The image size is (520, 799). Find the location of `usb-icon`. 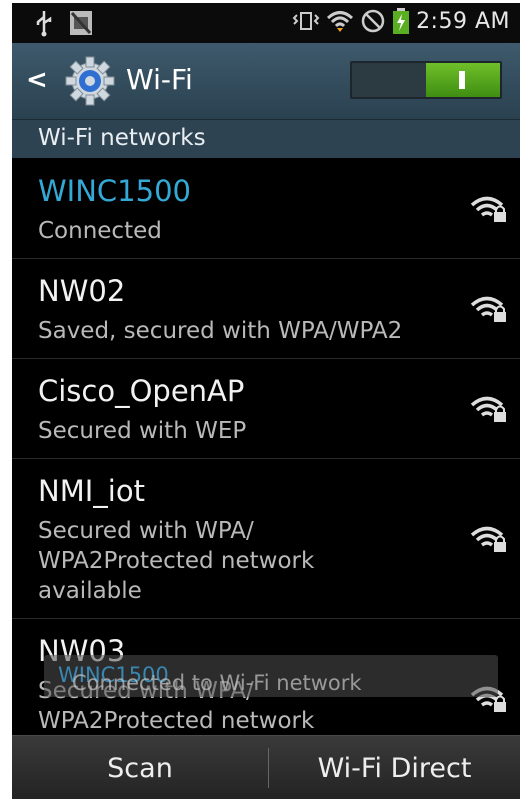

usb-icon is located at coordinates (44, 24).